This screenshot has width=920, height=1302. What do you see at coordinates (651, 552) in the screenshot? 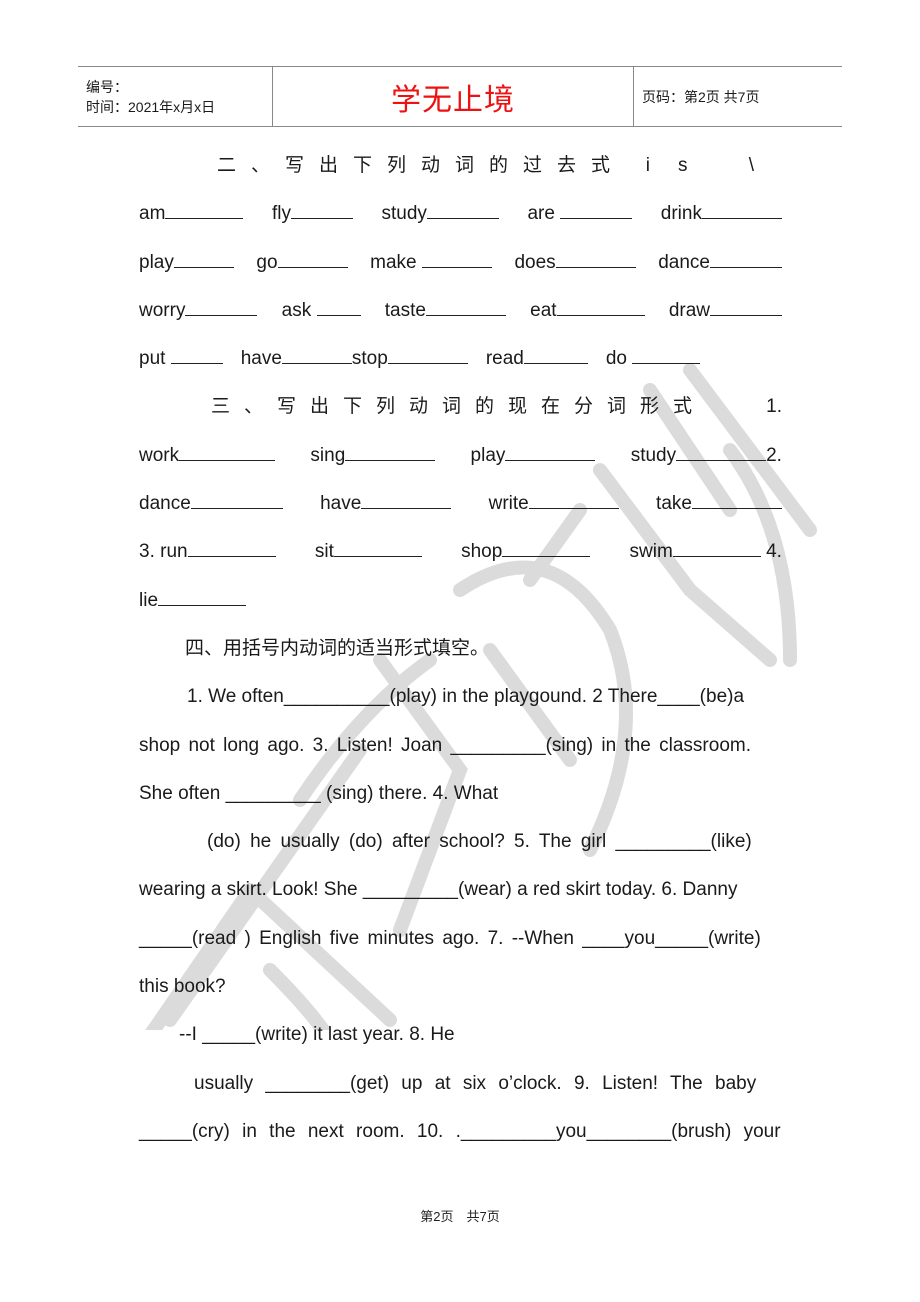
I see `verb-word: swim` at bounding box center [651, 552].